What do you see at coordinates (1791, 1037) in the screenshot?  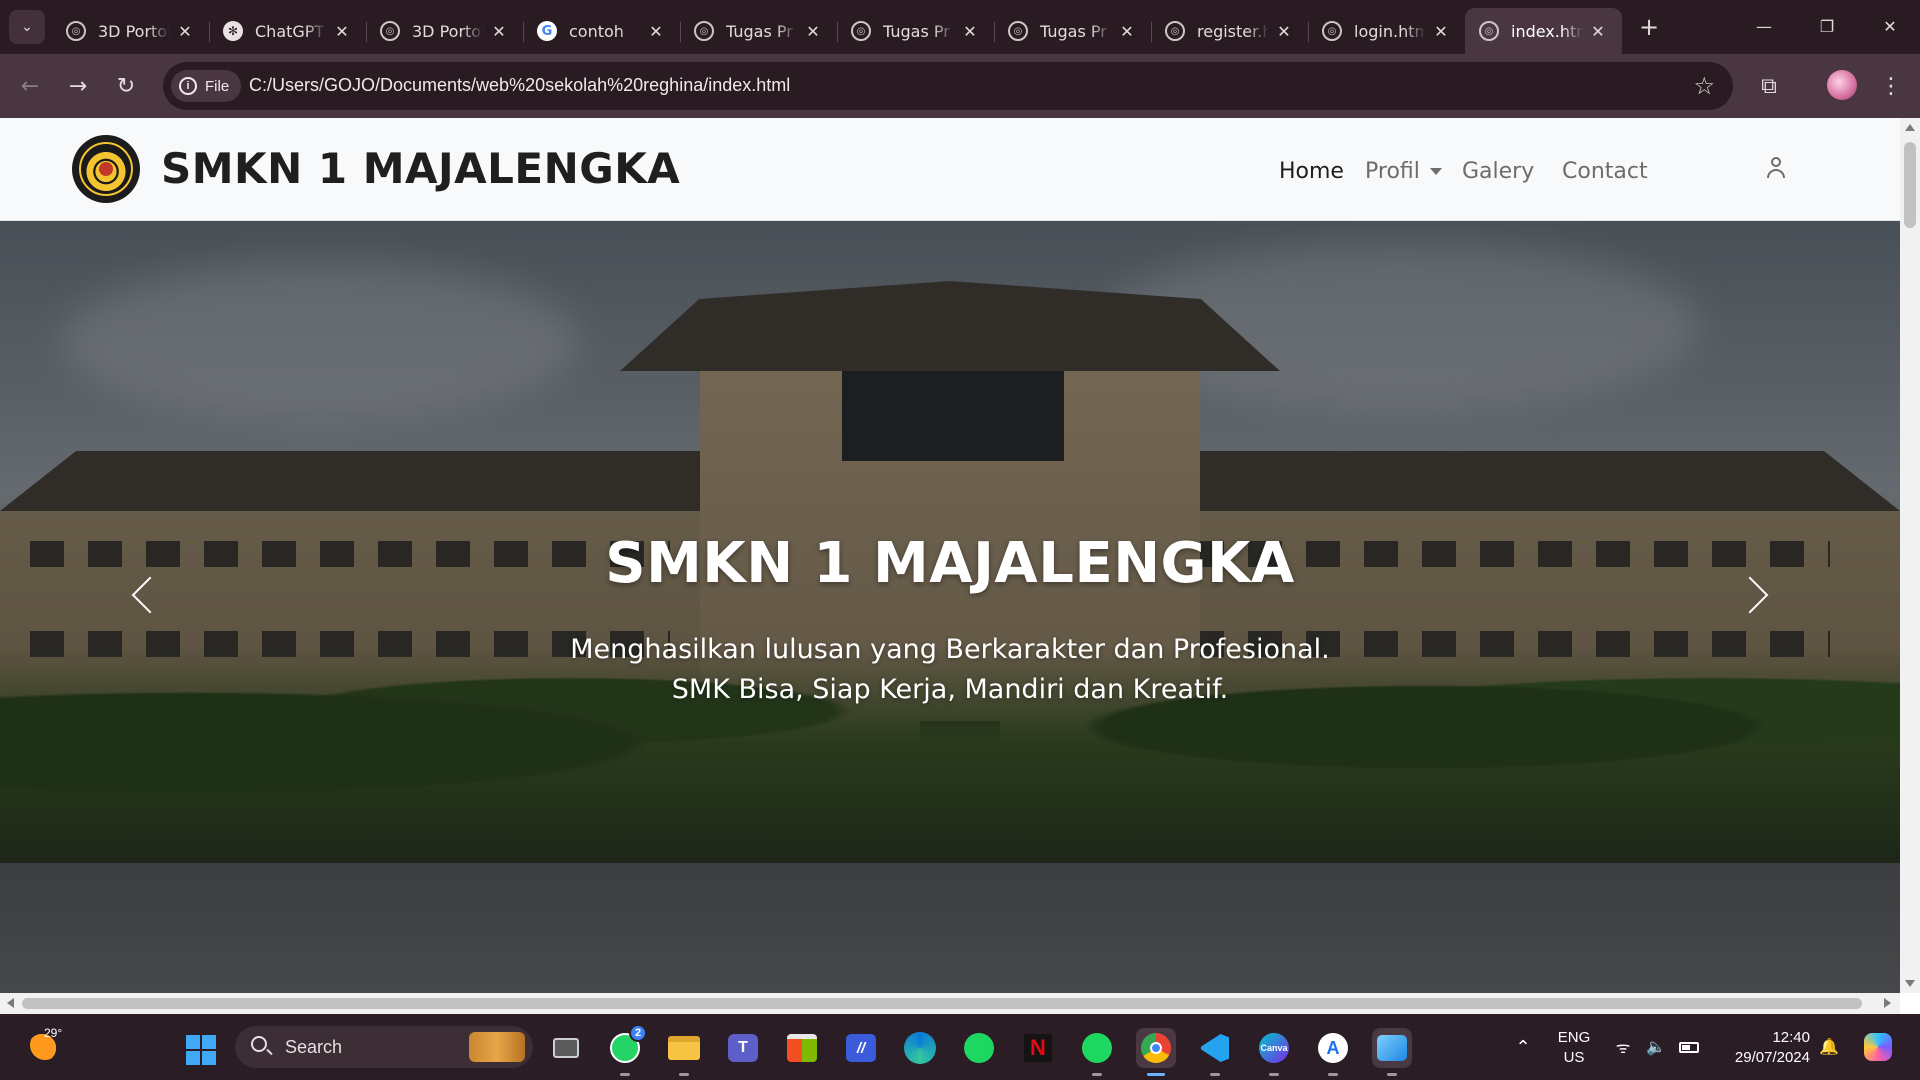 I see `clock-time: 12:40` at bounding box center [1791, 1037].